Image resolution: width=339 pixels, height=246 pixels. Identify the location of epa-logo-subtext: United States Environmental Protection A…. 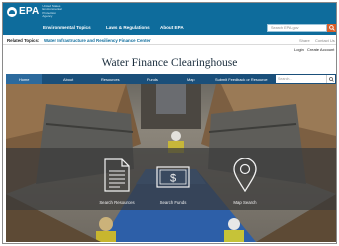
(52, 11).